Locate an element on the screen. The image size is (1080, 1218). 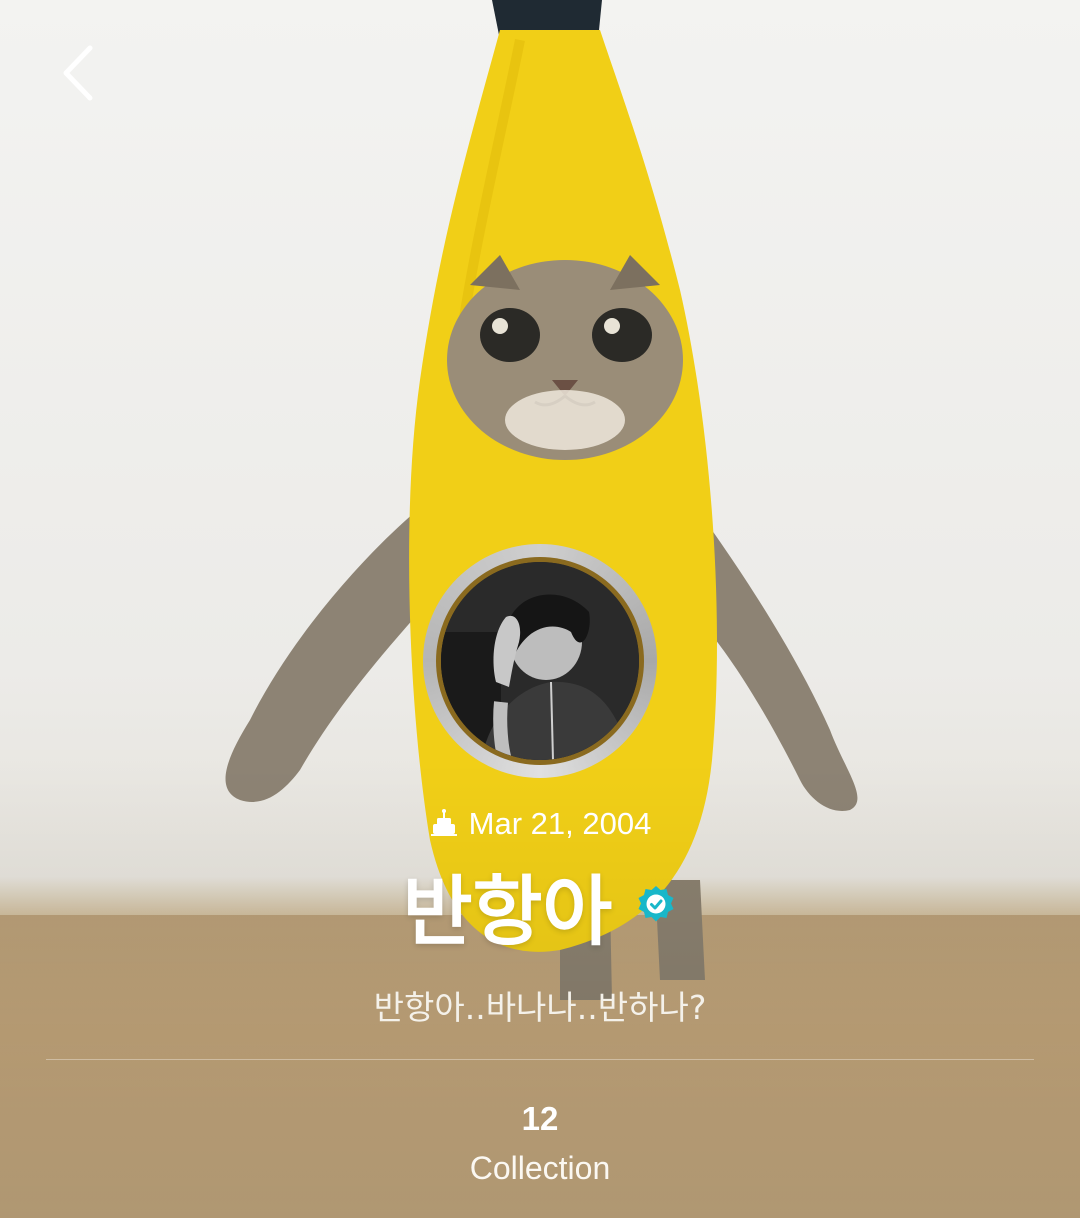
divider is located at coordinates (540, 1059).